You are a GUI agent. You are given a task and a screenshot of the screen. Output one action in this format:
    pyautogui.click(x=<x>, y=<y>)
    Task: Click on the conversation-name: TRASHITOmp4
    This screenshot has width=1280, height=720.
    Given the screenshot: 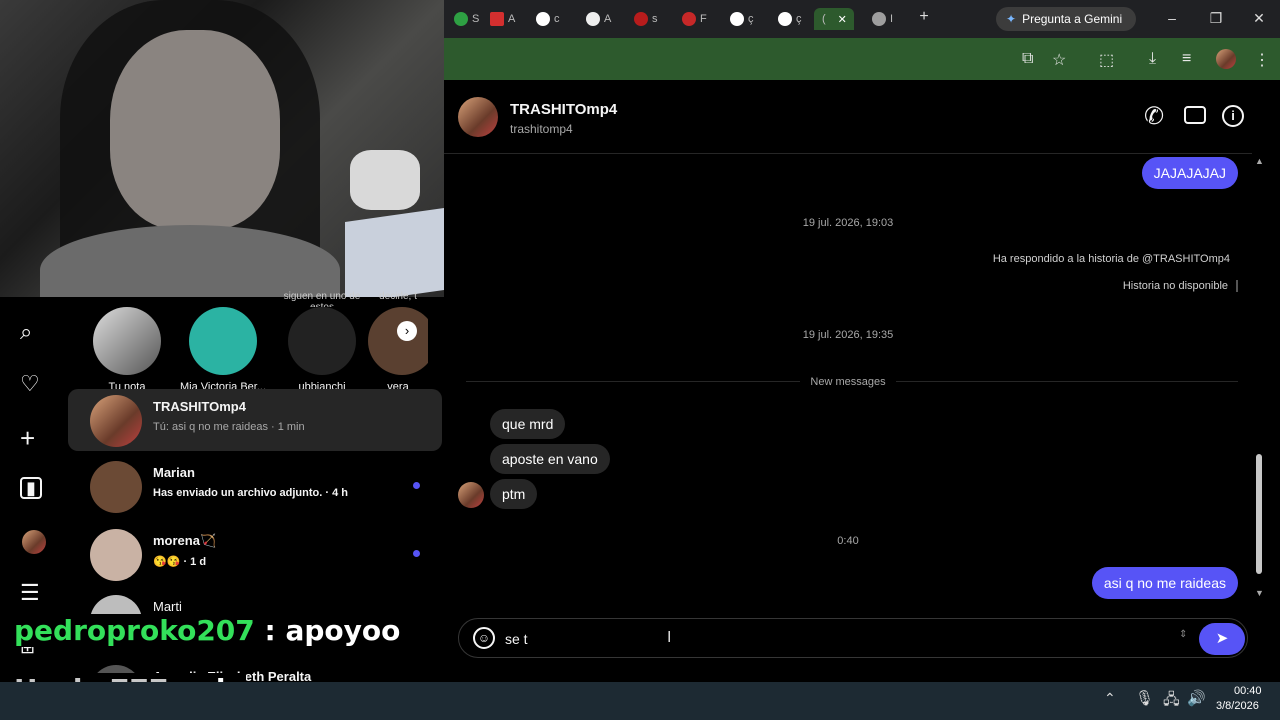 What is the action you would take?
    pyautogui.click(x=199, y=406)
    